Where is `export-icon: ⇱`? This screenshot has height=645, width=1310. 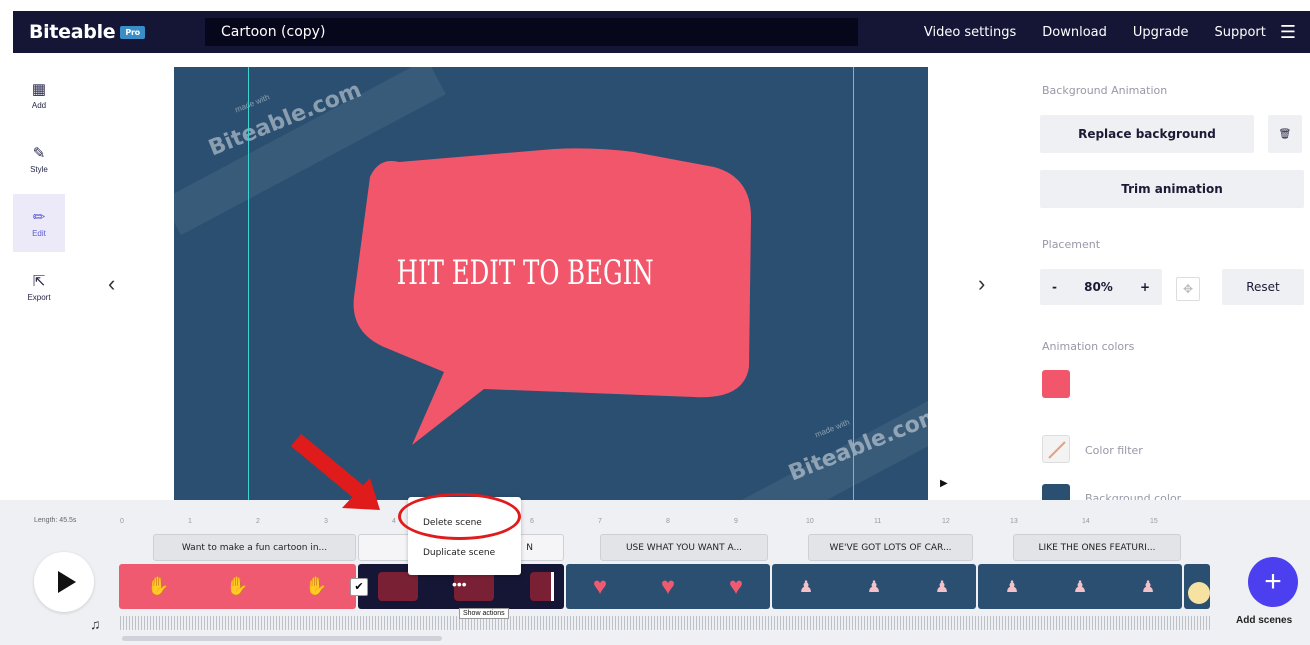 export-icon: ⇱ is located at coordinates (39, 281).